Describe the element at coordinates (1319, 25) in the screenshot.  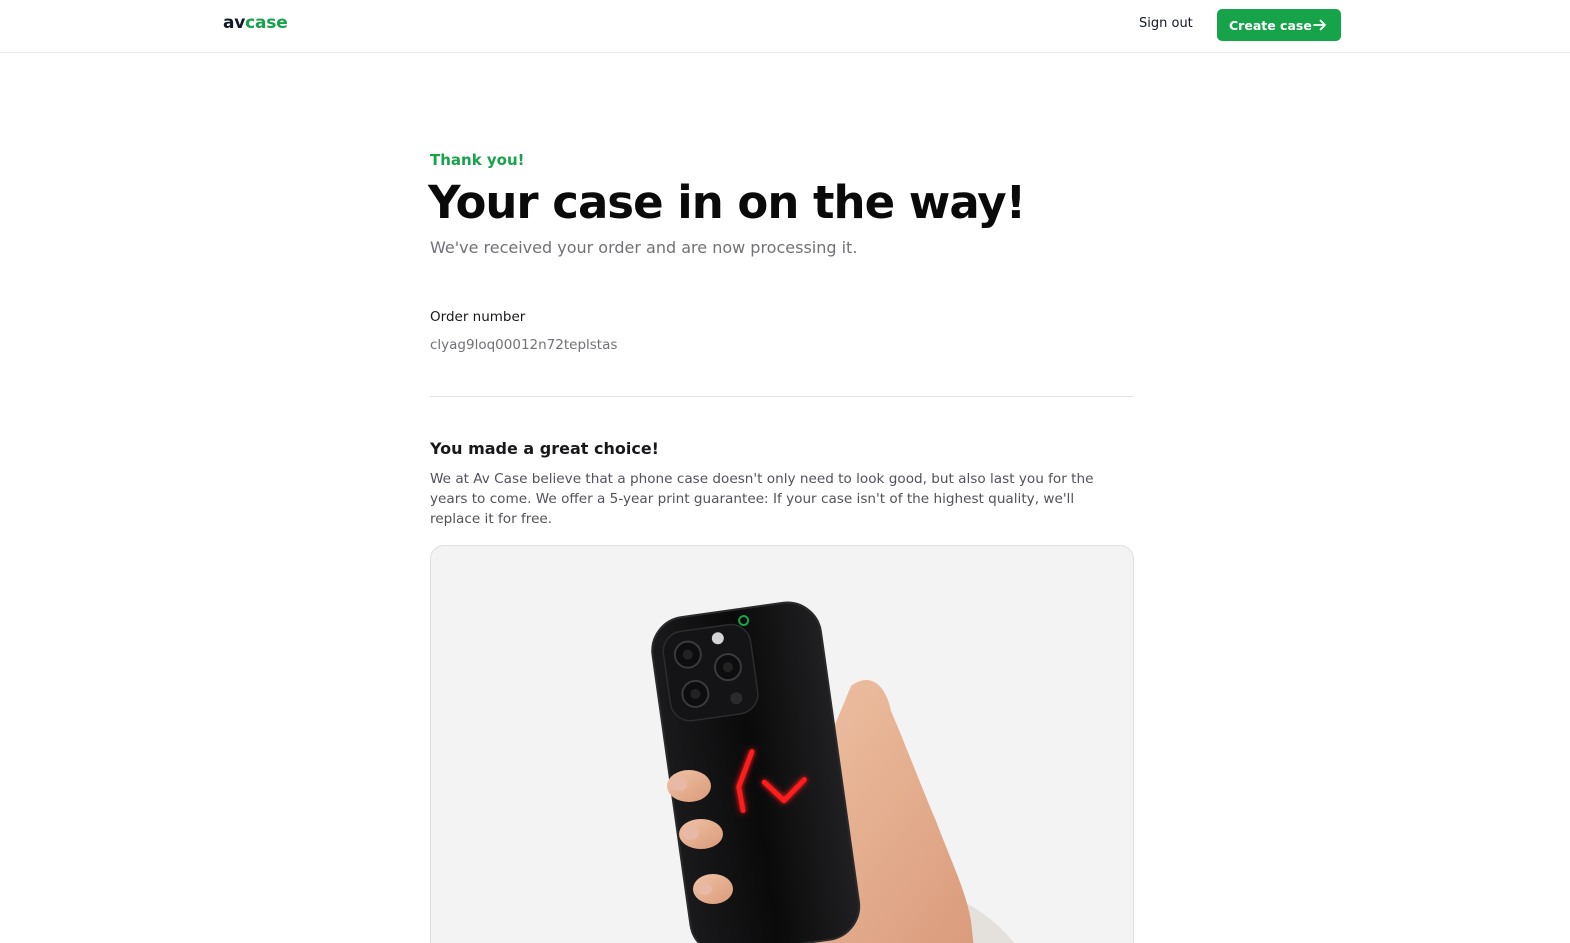
I see `arrow-right-icon` at that location.